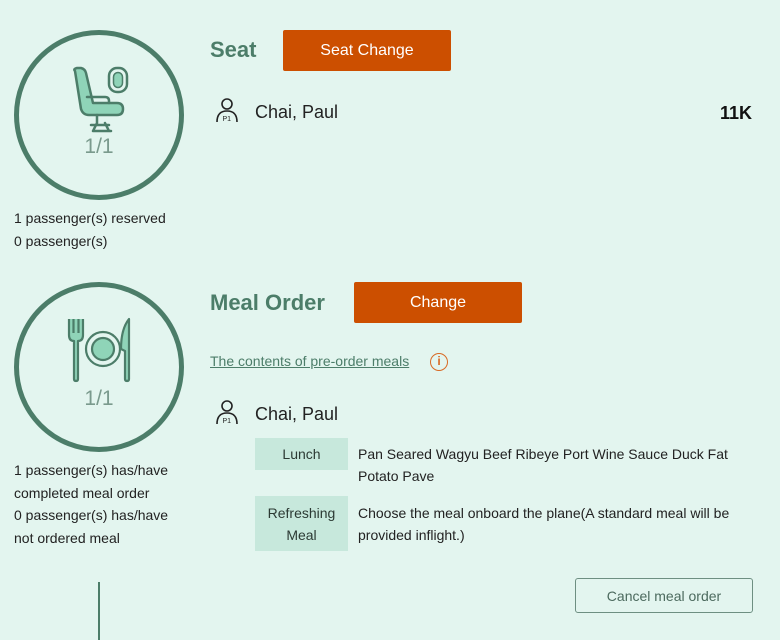 This screenshot has height=640, width=780. I want to click on timeline-connector, so click(99, 611).